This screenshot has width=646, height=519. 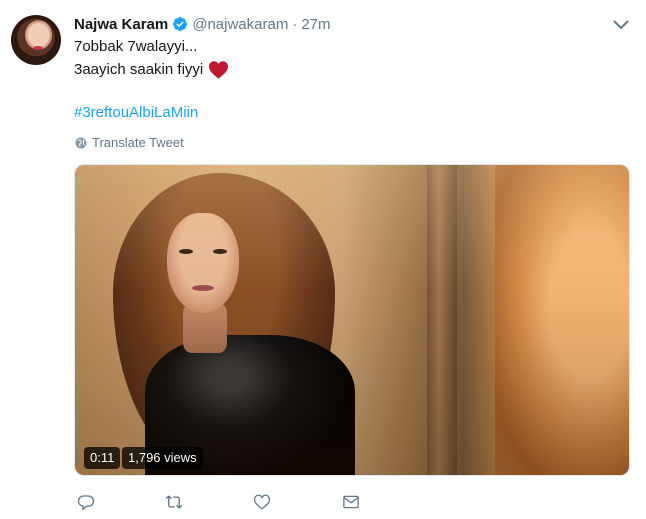 I want to click on author-handle: @najwakaram, so click(x=240, y=24).